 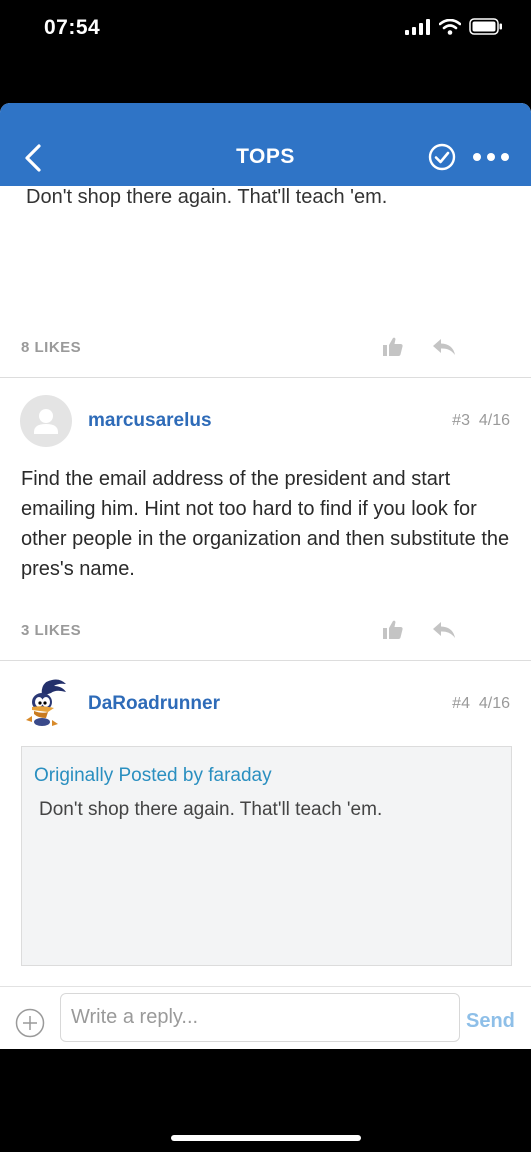 What do you see at coordinates (154, 704) in the screenshot?
I see `post-username: DaRoadrunner` at bounding box center [154, 704].